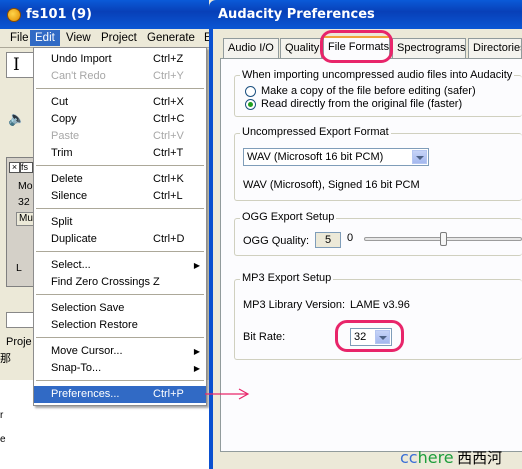 Image resolution: width=522 pixels, height=469 pixels. I want to click on menu-item-shortcut: Ctrl+C, so click(169, 119).